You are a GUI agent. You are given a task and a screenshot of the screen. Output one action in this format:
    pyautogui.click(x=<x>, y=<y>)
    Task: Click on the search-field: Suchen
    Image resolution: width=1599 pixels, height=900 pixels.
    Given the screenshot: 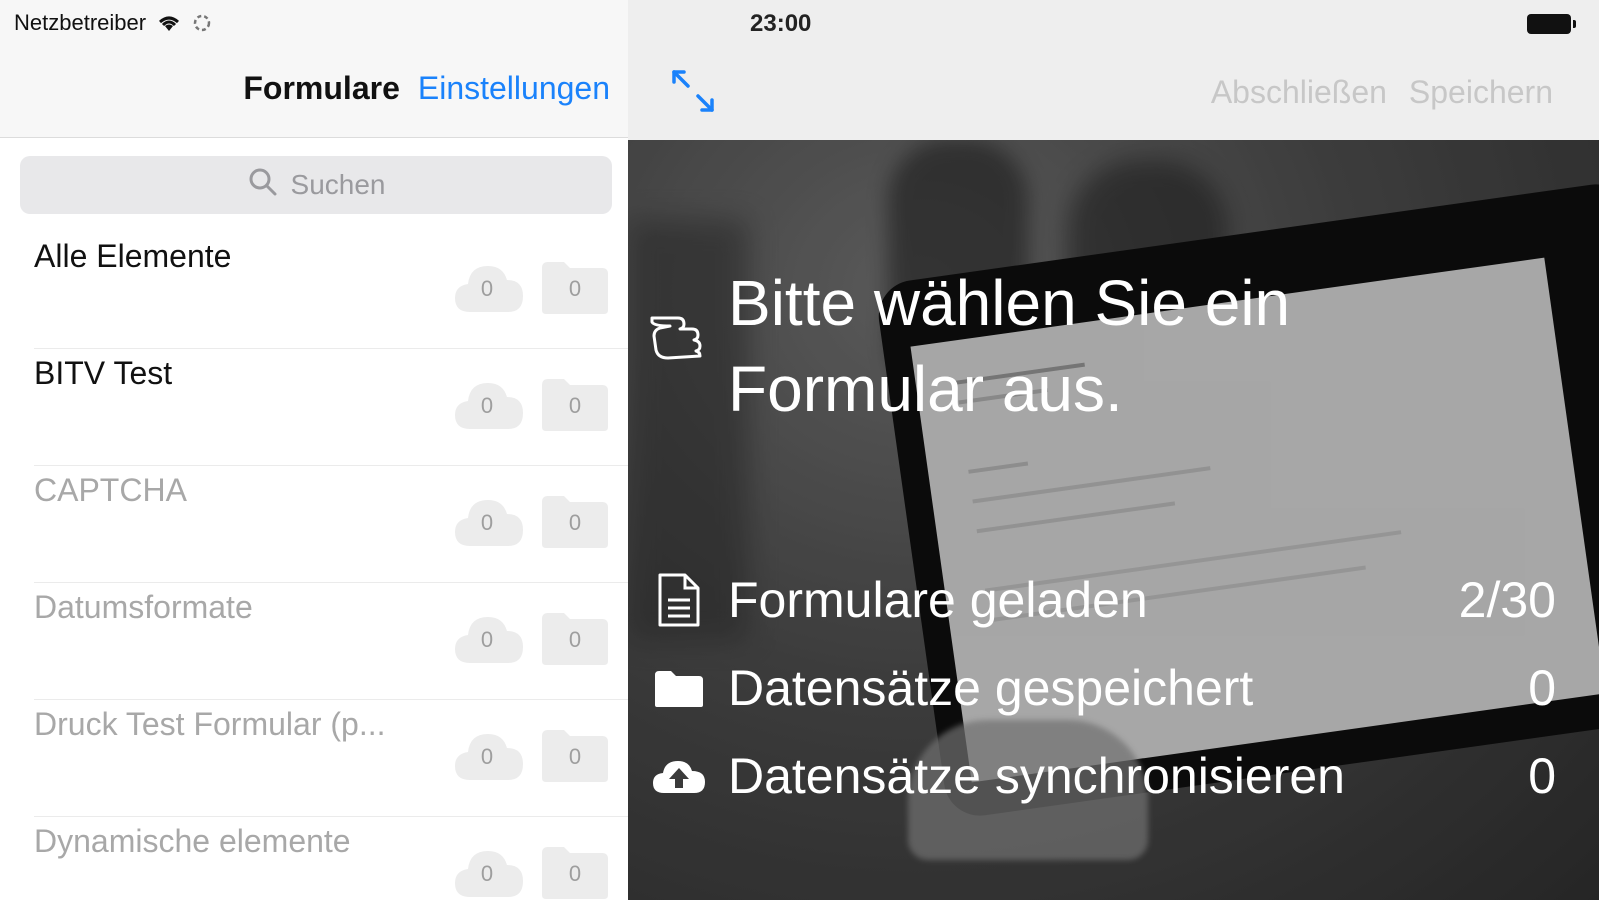 What is the action you would take?
    pyautogui.click(x=316, y=185)
    